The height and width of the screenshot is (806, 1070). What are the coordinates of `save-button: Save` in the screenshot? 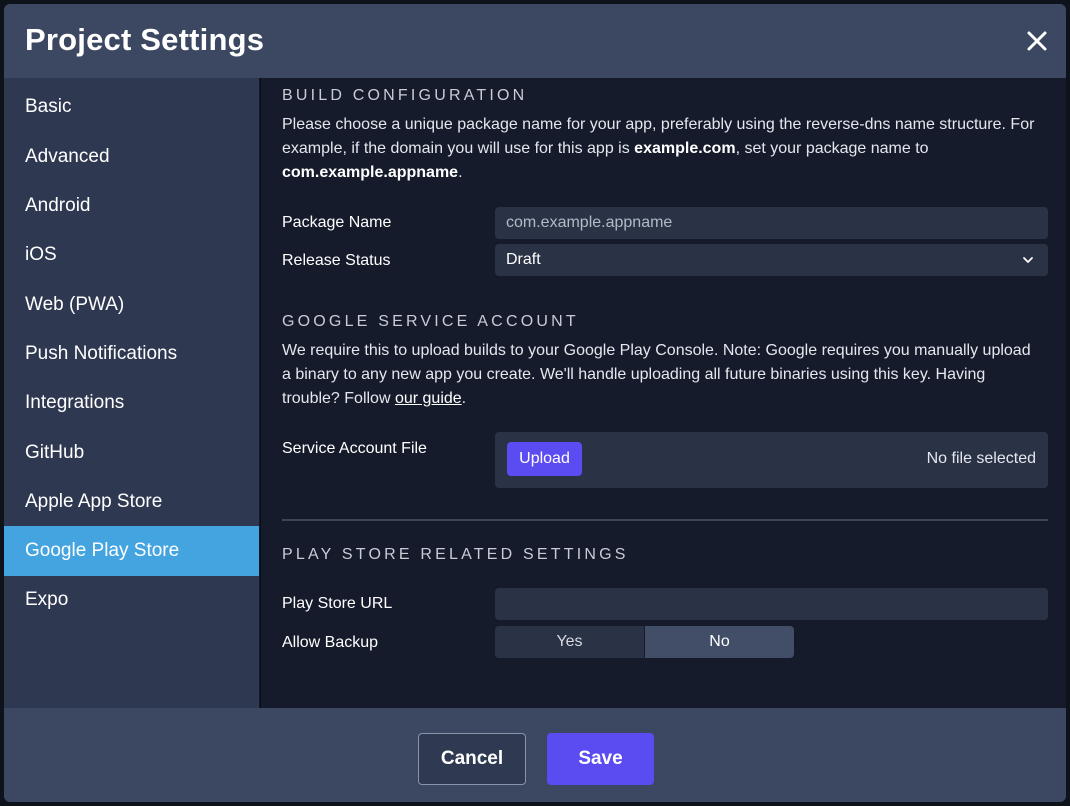 It's located at (600, 759).